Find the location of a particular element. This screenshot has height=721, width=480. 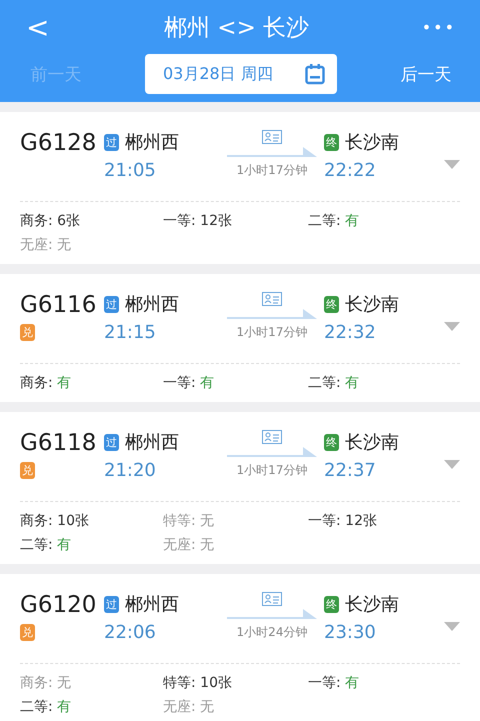

more-button: ••• is located at coordinates (439, 27).